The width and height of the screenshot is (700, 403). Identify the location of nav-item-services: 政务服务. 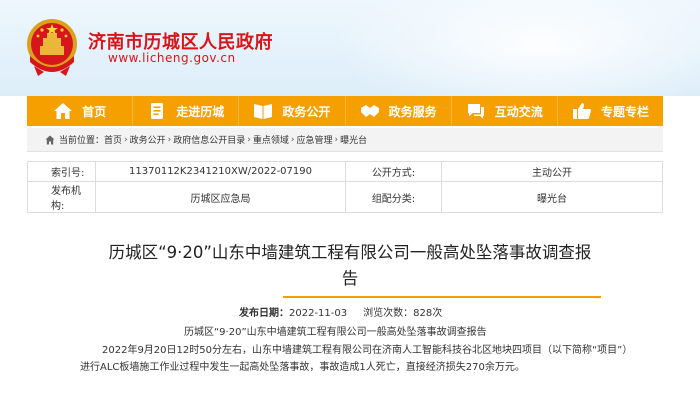
(399, 111).